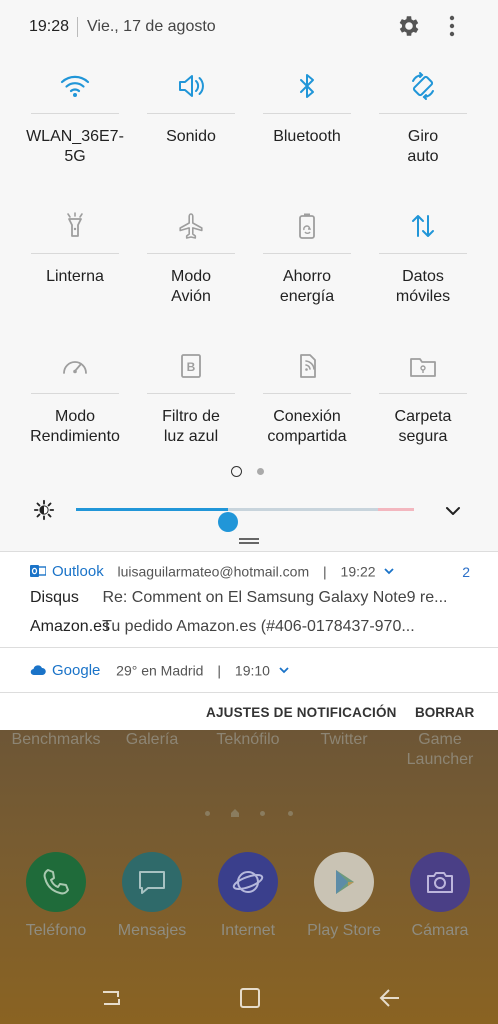 This screenshot has width=498, height=1024. What do you see at coordinates (160, 670) in the screenshot?
I see `weather-text: 29° en Madrid` at bounding box center [160, 670].